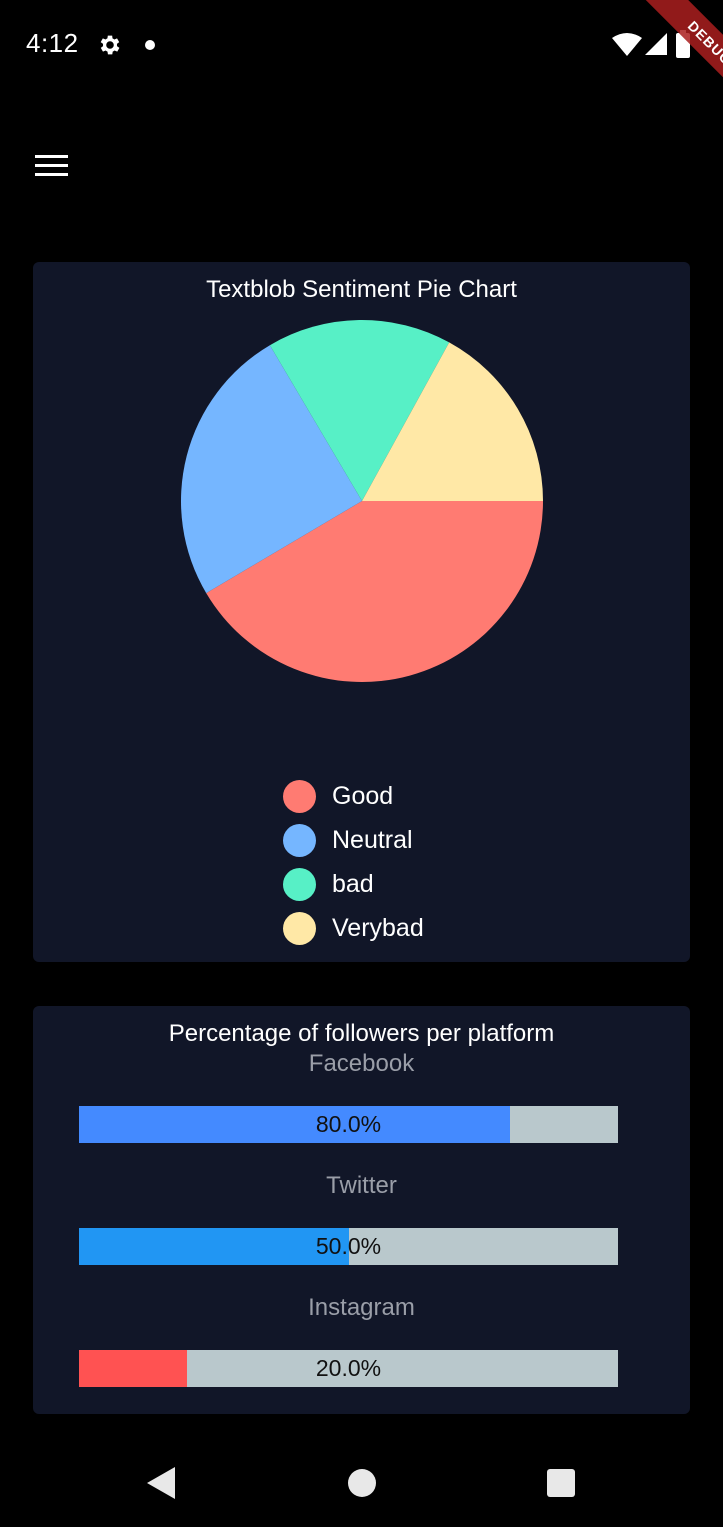 Image resolution: width=723 pixels, height=1527 pixels. I want to click on legend-swatch-good, so click(299, 796).